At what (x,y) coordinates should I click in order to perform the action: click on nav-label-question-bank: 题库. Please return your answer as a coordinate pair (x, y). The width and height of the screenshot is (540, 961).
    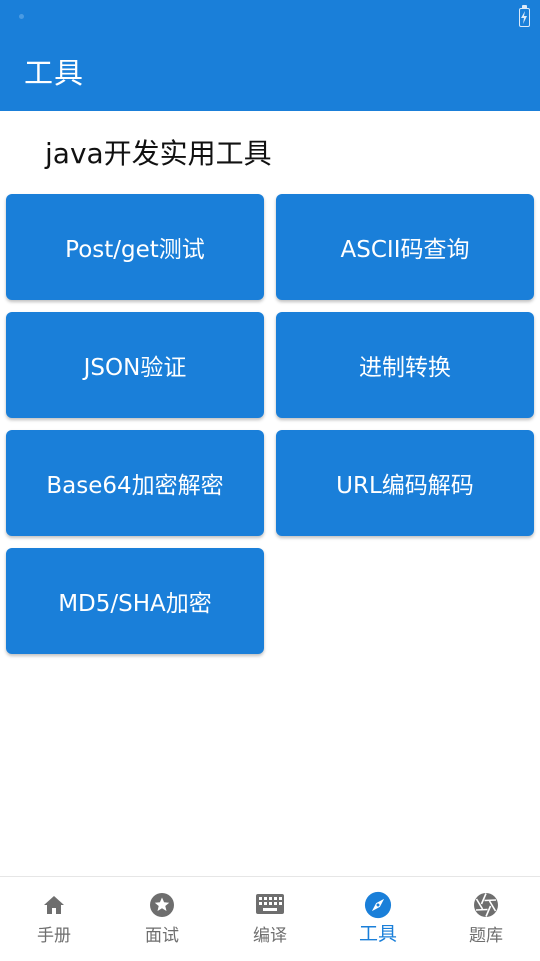
    Looking at the image, I should click on (486, 936).